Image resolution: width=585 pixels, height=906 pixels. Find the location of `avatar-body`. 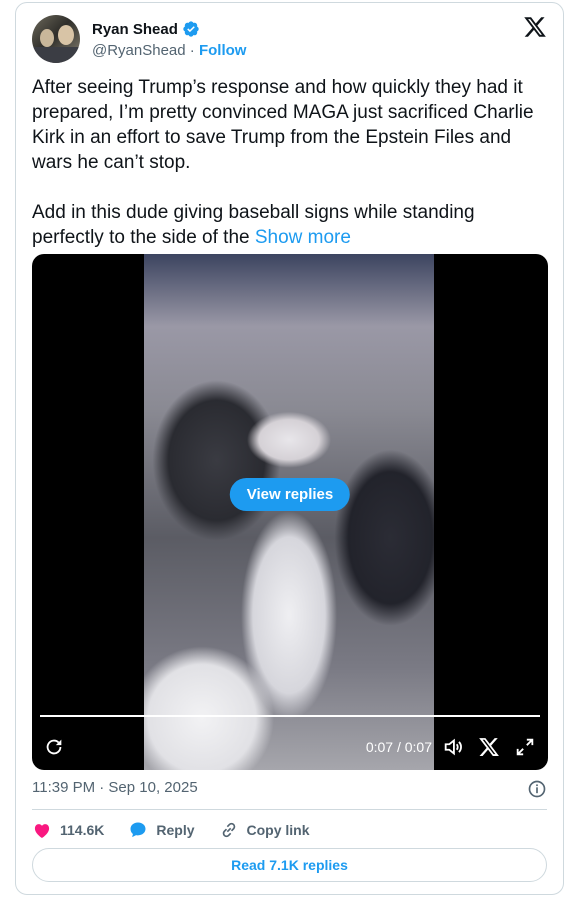

avatar-body is located at coordinates (56, 55).